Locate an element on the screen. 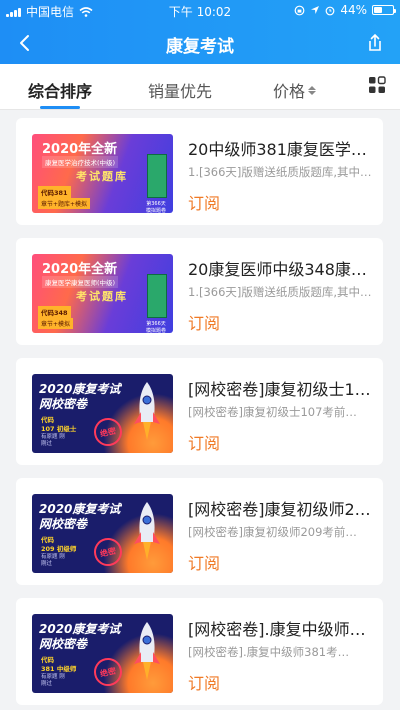 The width and height of the screenshot is (400, 710). tab-price: 价格 is located at coordinates (295, 90).